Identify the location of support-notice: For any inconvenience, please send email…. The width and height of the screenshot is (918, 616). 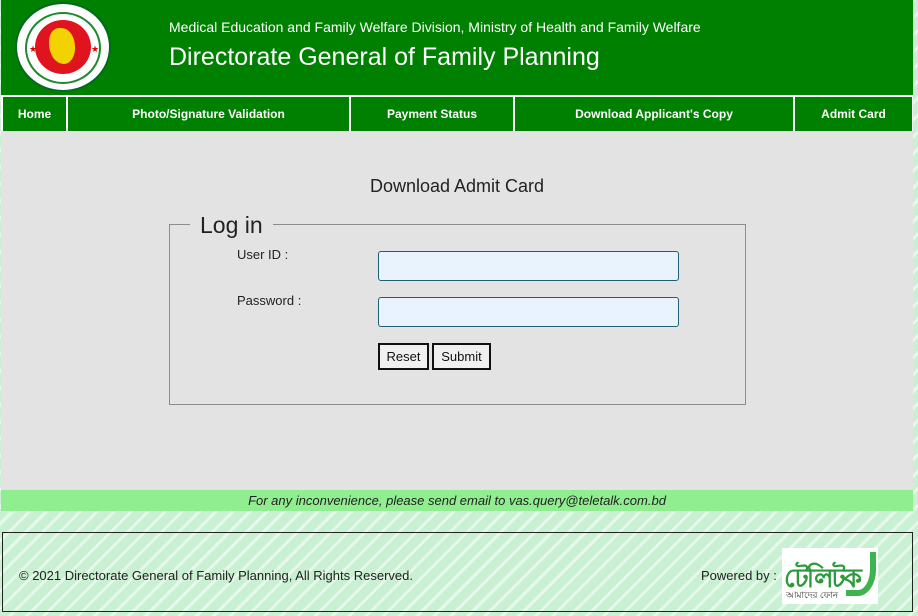
(457, 500).